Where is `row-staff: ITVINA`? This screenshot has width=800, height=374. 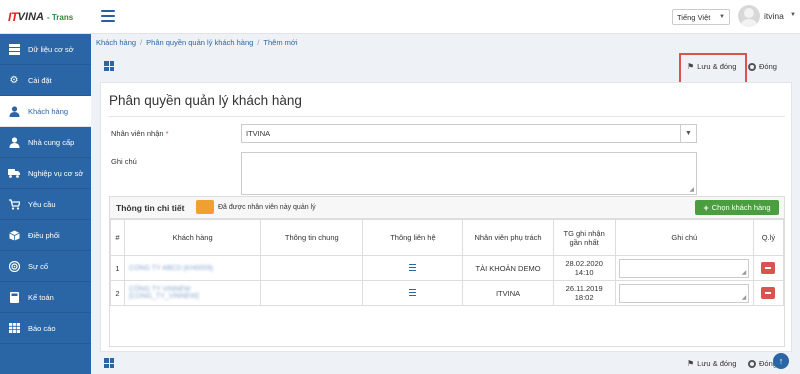 row-staff: ITVINA is located at coordinates (508, 293).